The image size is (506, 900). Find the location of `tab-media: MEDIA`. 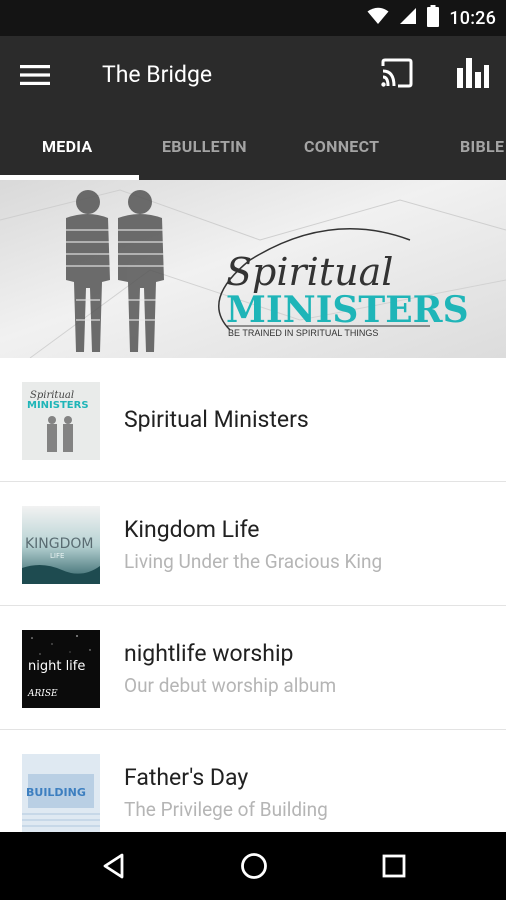

tab-media: MEDIA is located at coordinates (67, 147).